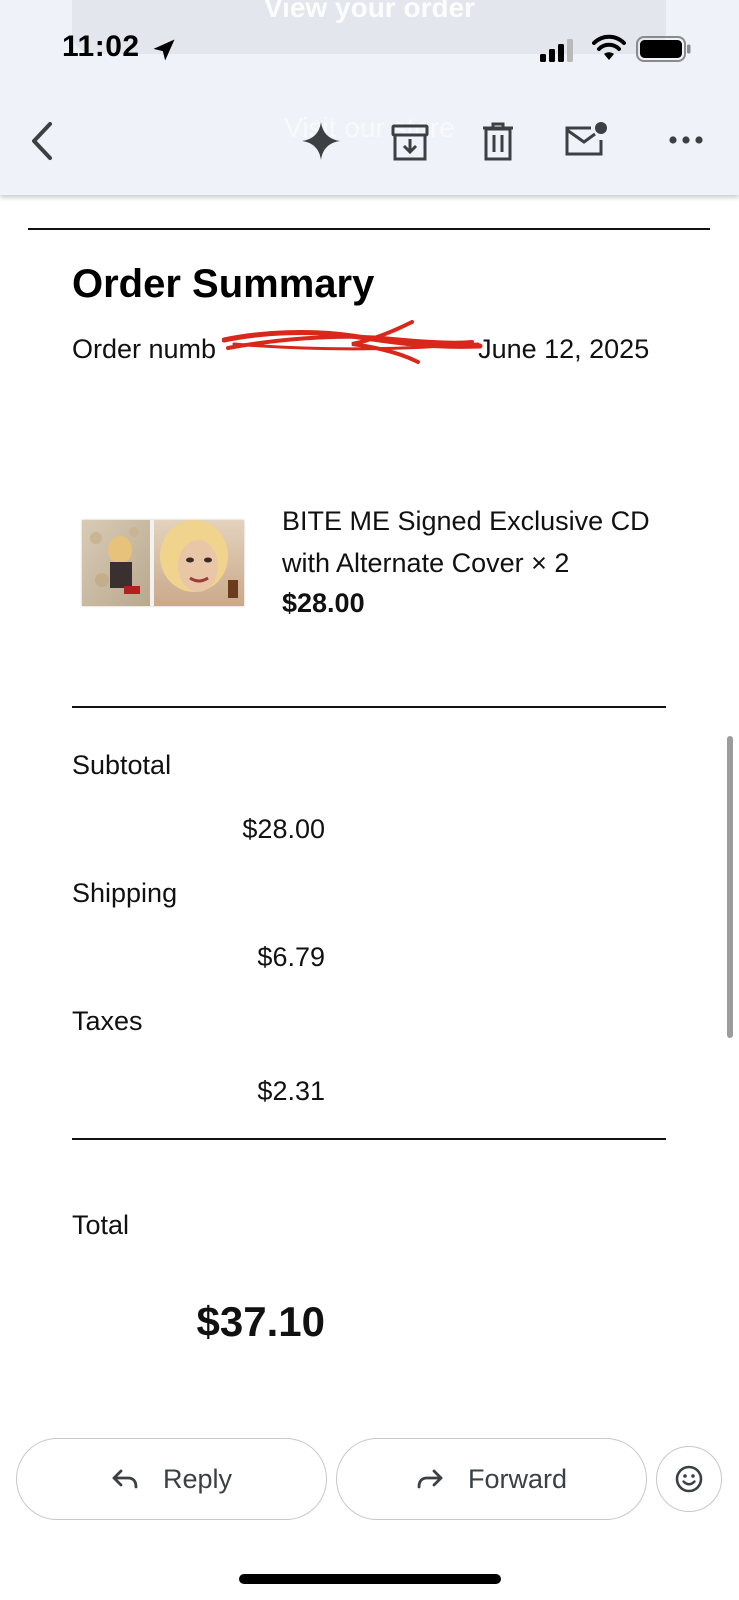 The width and height of the screenshot is (739, 1600). Describe the element at coordinates (369, 127) in the screenshot. I see `visit-store-ghost-text: Visit our store` at that location.